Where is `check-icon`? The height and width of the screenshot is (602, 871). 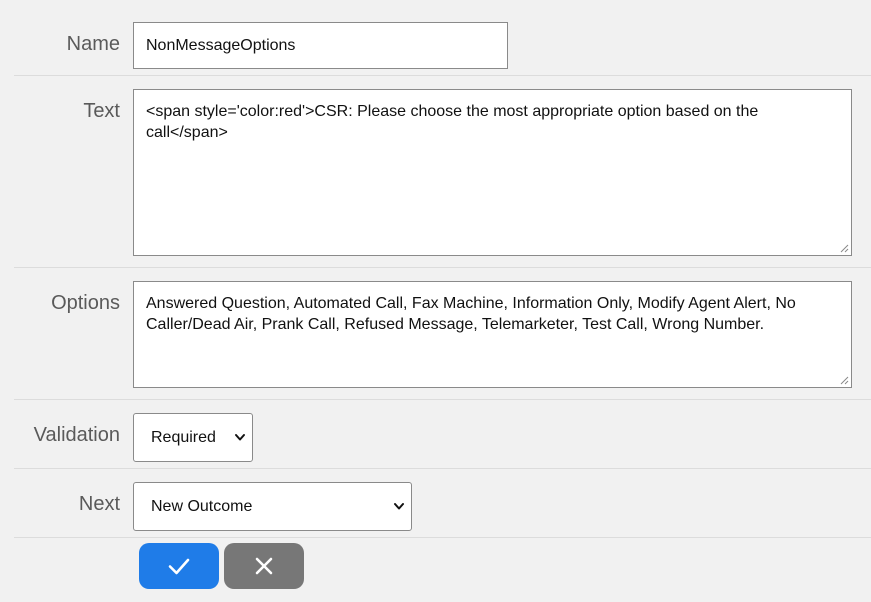 check-icon is located at coordinates (179, 566).